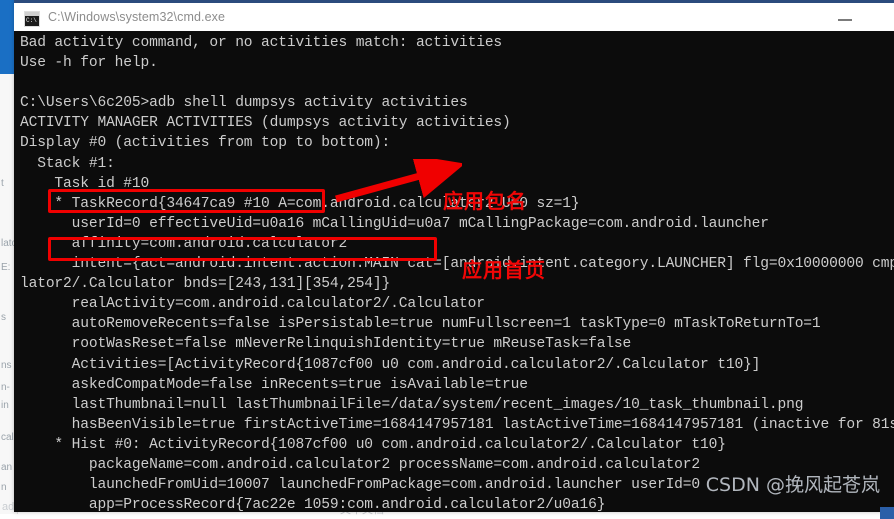 The image size is (894, 519). What do you see at coordinates (137, 17) in the screenshot?
I see `window-title: C:\Windows\system32\cmd.exe` at bounding box center [137, 17].